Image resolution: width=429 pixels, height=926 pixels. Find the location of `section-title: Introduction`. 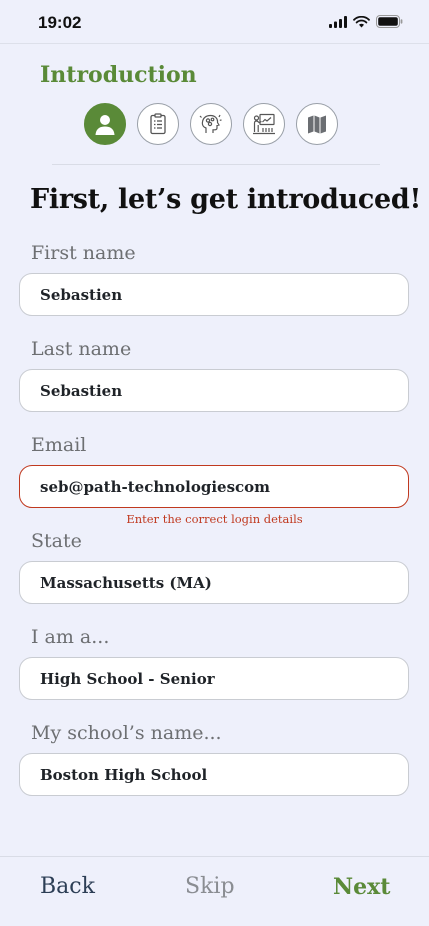

section-title: Introduction is located at coordinates (118, 75).